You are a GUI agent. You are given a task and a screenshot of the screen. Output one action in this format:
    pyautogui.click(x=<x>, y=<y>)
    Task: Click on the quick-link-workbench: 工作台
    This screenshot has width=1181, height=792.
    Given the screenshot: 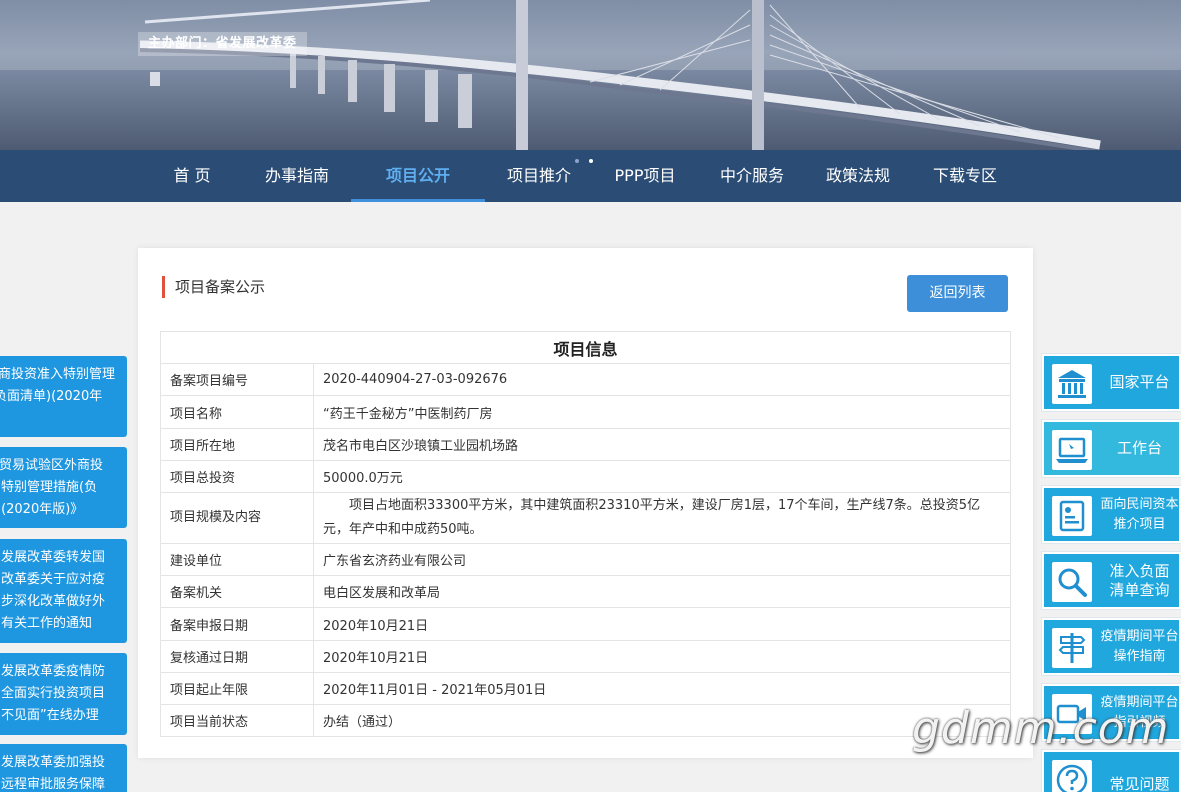 What is the action you would take?
    pyautogui.click(x=1111, y=448)
    